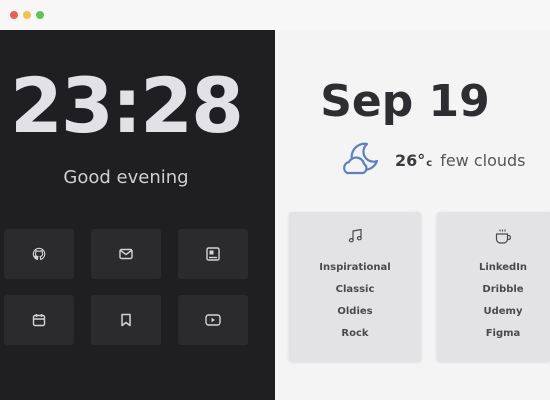 The image size is (550, 400). Describe the element at coordinates (493, 338) in the screenshot. I see `list-item: Figma` at that location.